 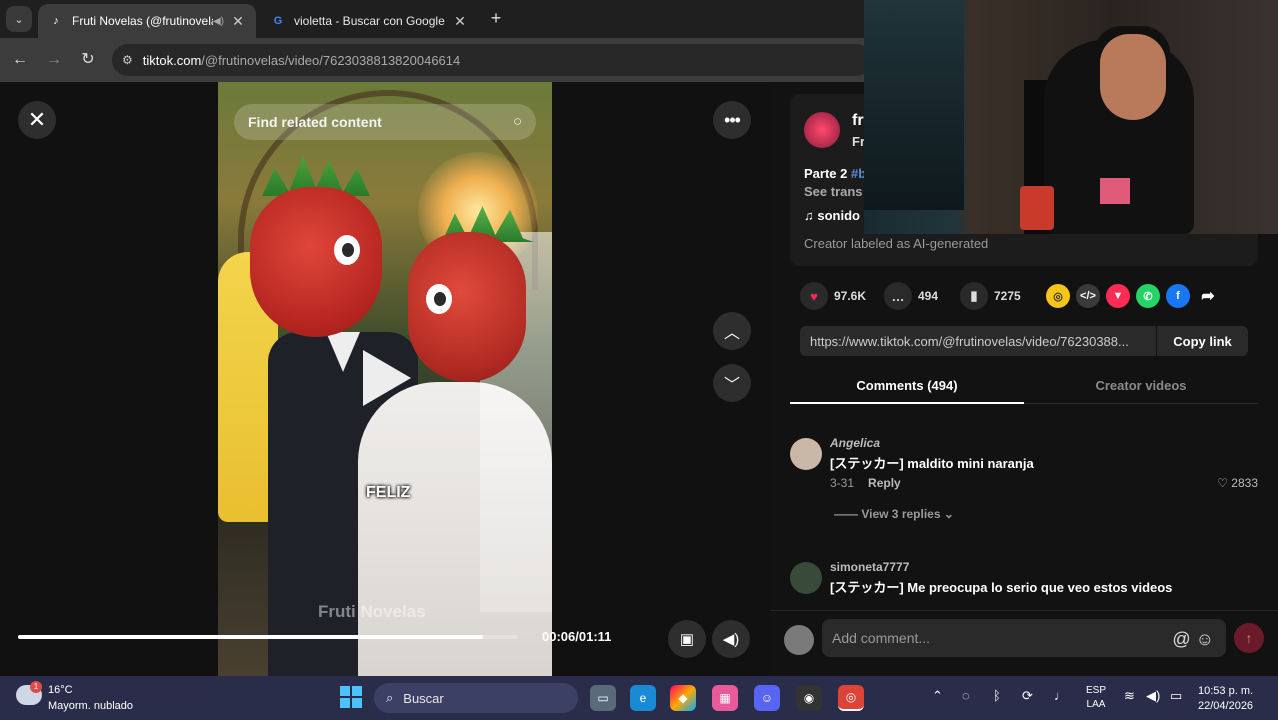 I want to click on bride-strawberry-head, so click(x=467, y=307).